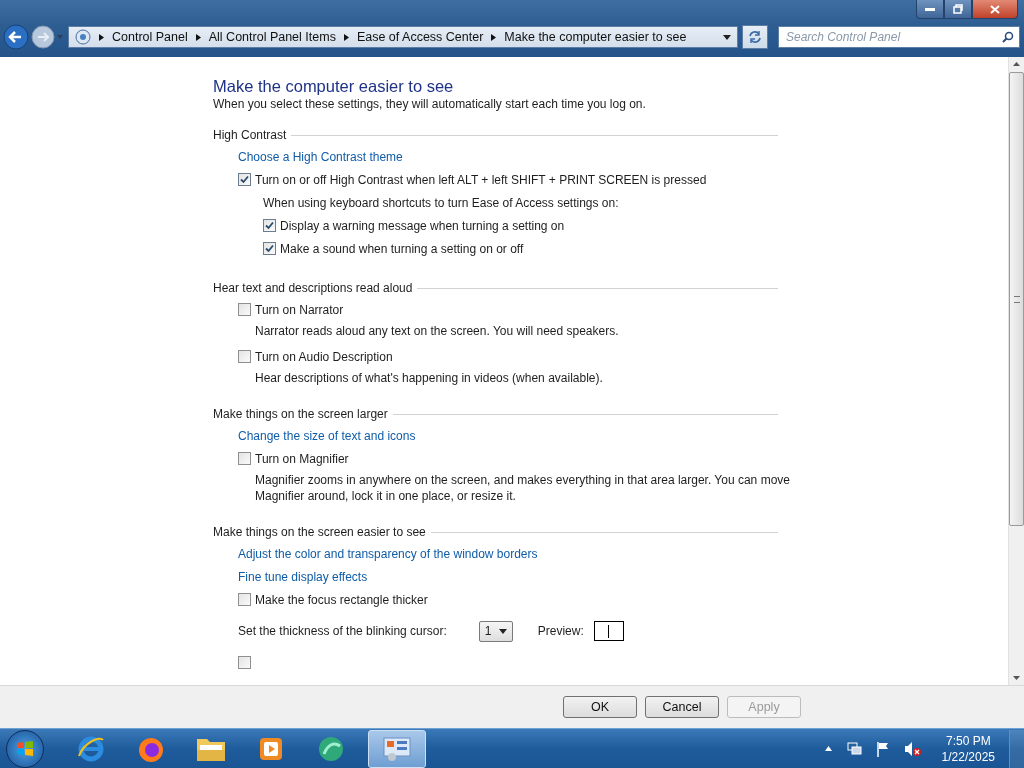 The image size is (1024, 768). What do you see at coordinates (441, 203) in the screenshot?
I see `group-label: When using keyboard shortcuts to turn Ease of Access settings on:` at bounding box center [441, 203].